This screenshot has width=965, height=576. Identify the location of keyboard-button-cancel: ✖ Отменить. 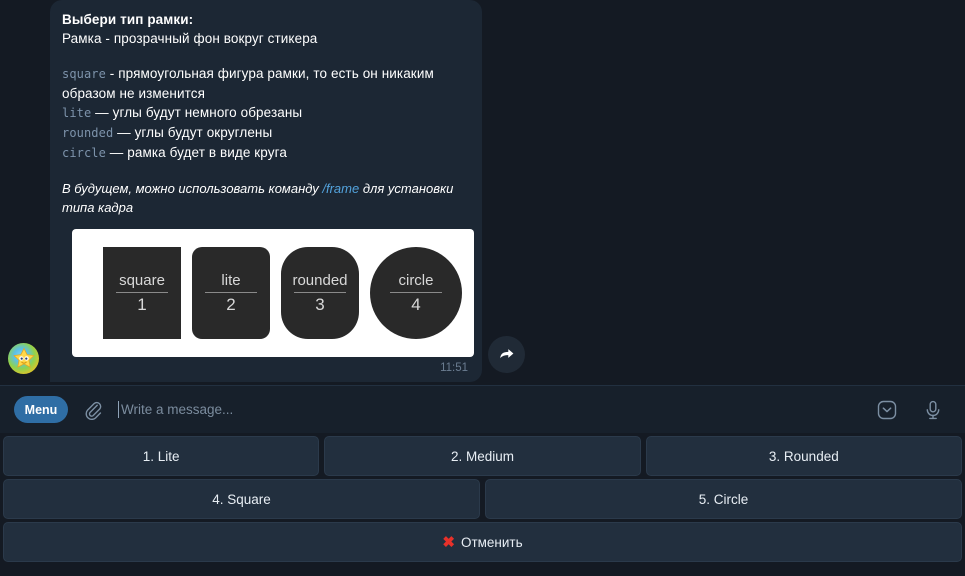
(482, 542).